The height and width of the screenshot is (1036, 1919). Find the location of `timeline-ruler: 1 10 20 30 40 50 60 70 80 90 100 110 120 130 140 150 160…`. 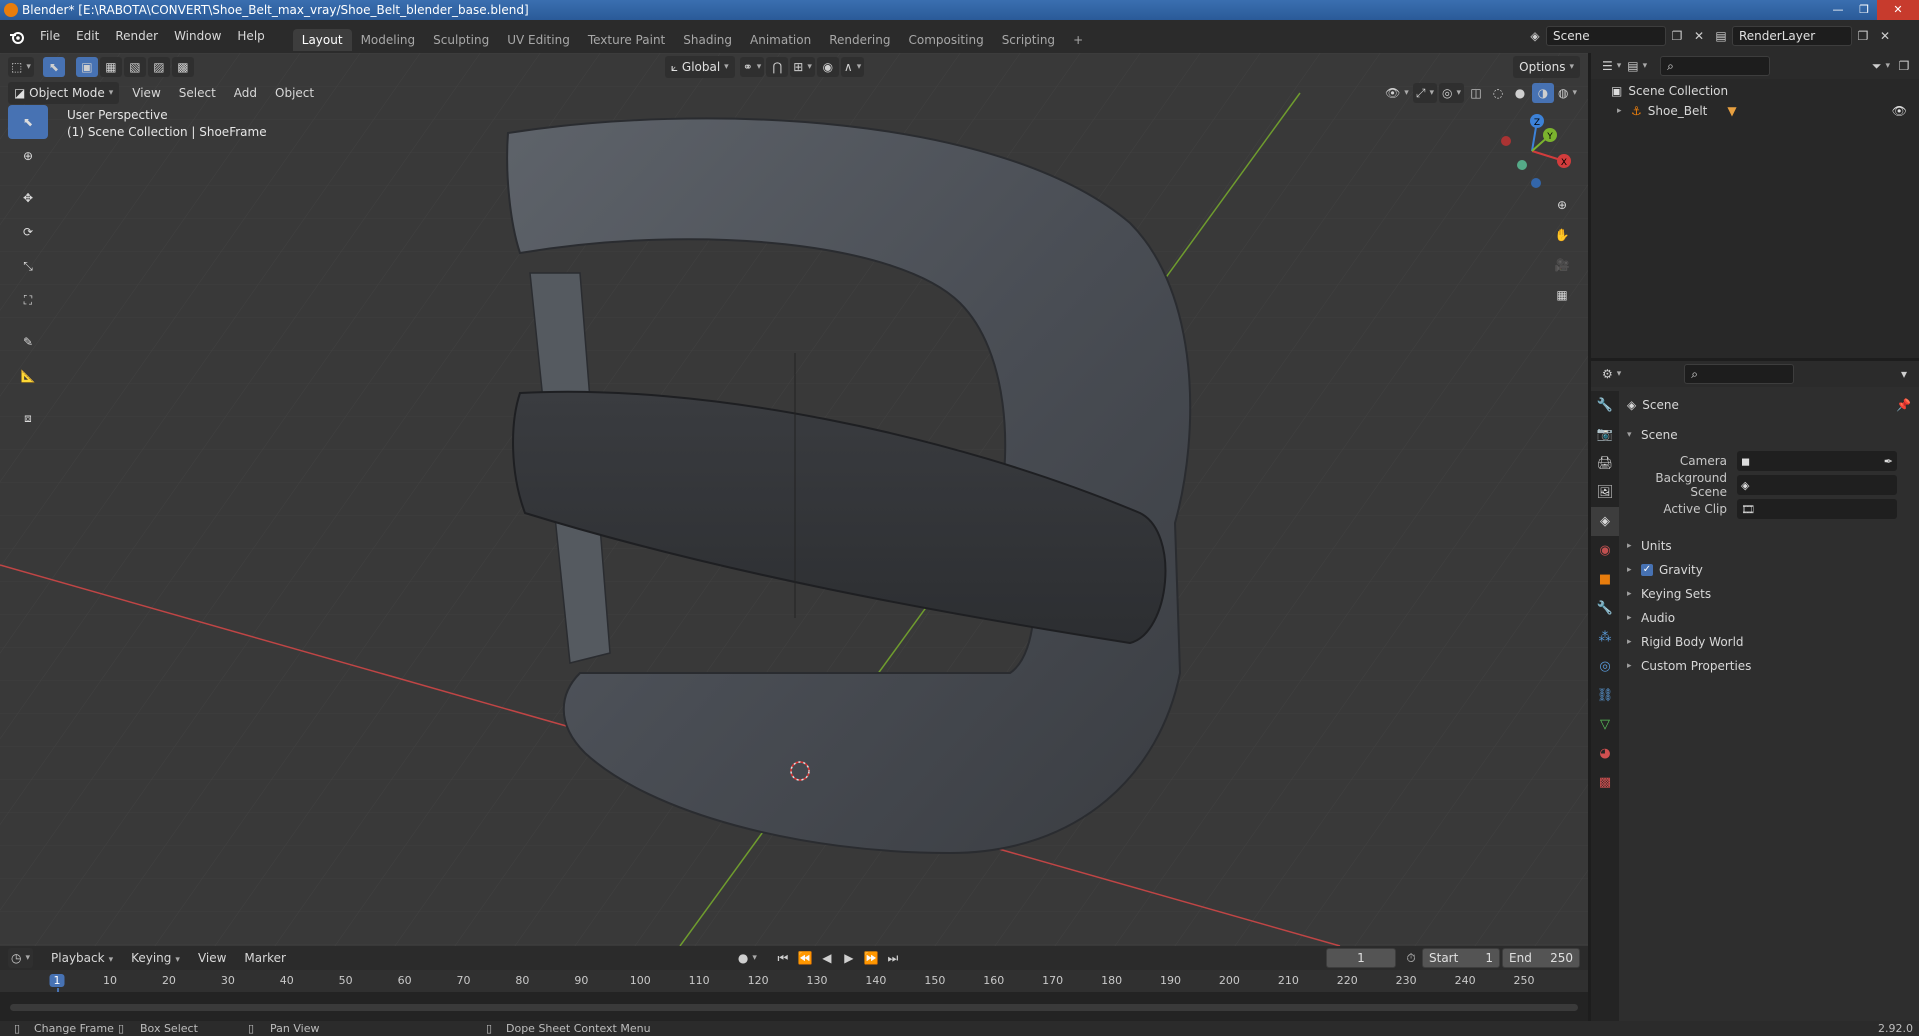

timeline-ruler: 1 10 20 30 40 50 60 70 80 90 100 110 120 130 140 150 160… is located at coordinates (794, 999).